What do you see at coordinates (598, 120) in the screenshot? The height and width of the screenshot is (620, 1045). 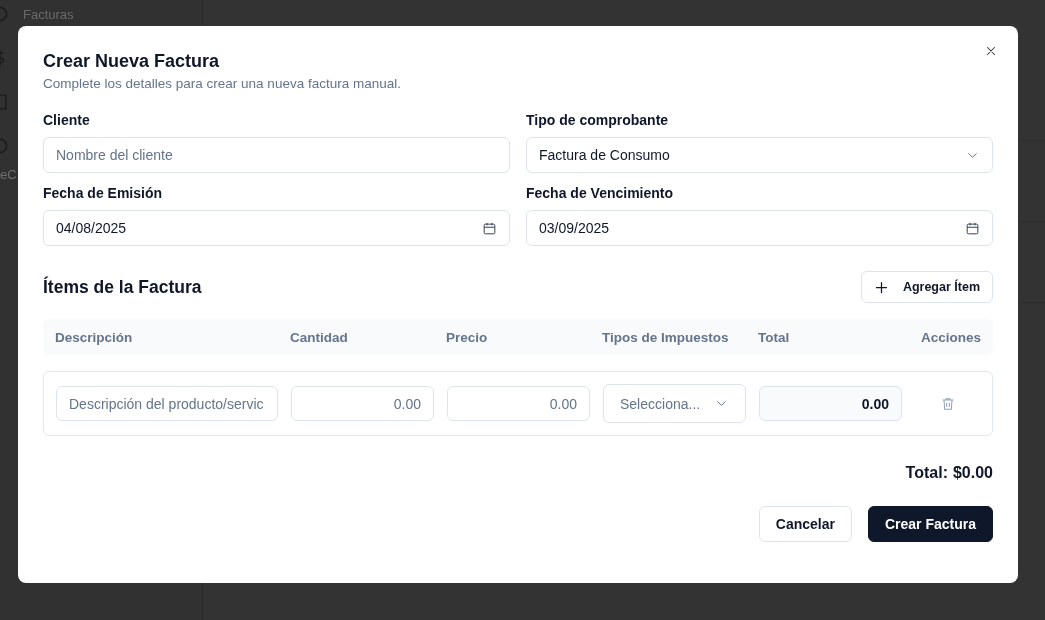 I see `field-label: Tipo de comprobante` at bounding box center [598, 120].